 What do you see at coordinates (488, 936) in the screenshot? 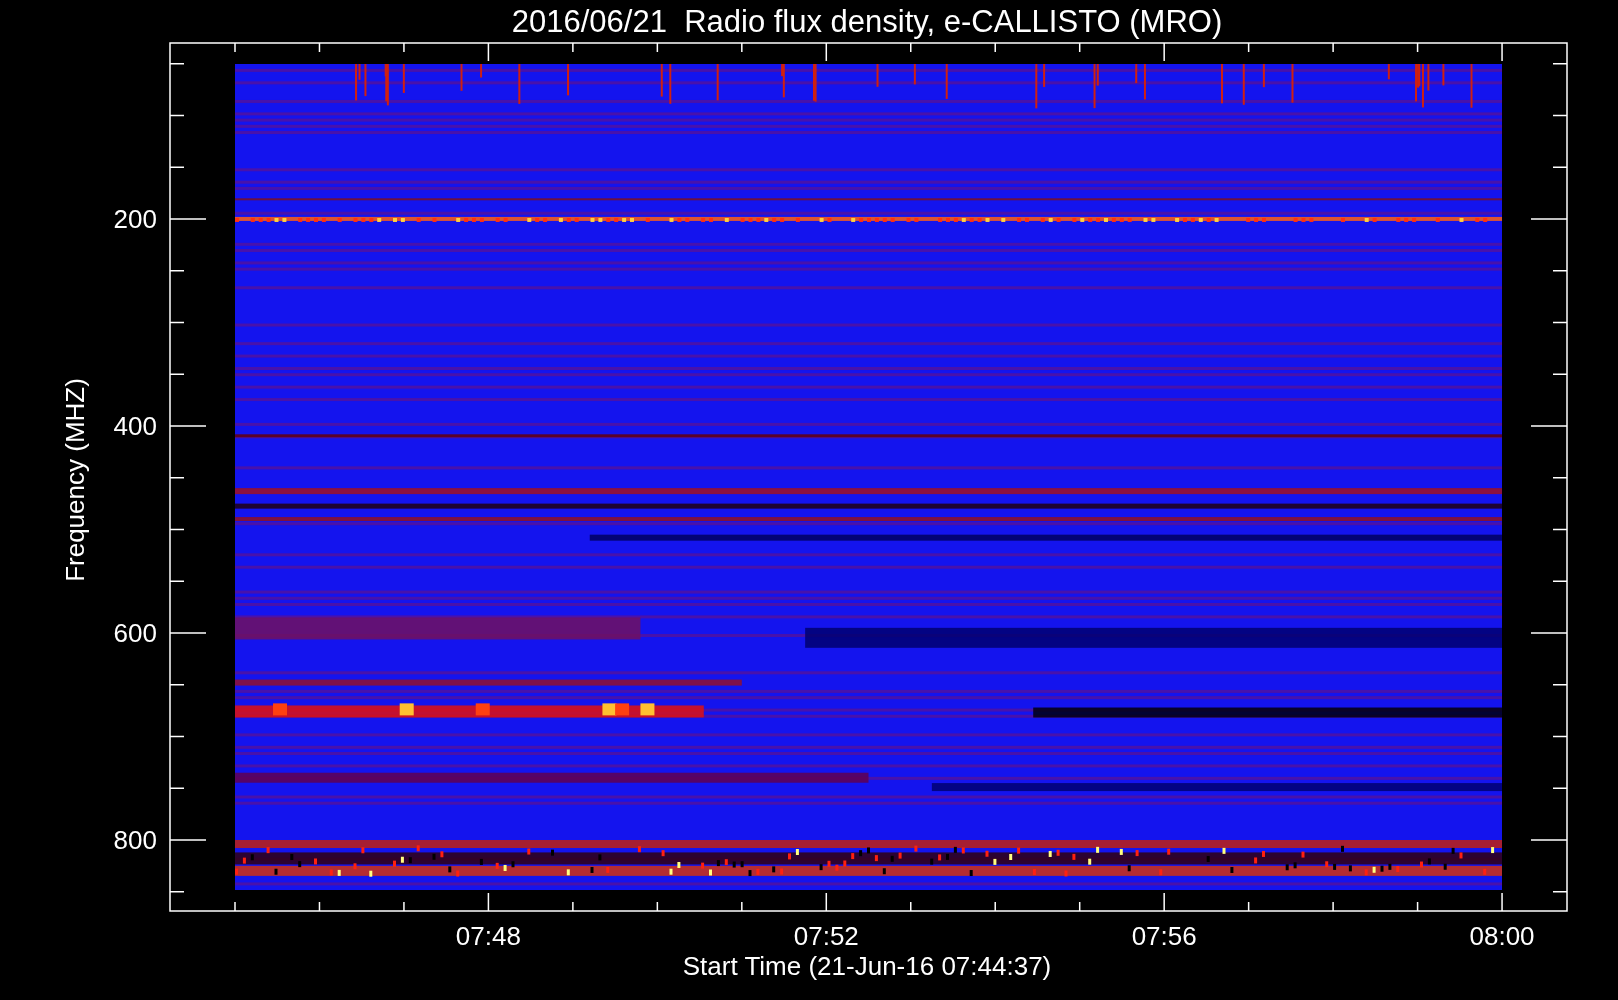
I see `tick-label: 07:48` at bounding box center [488, 936].